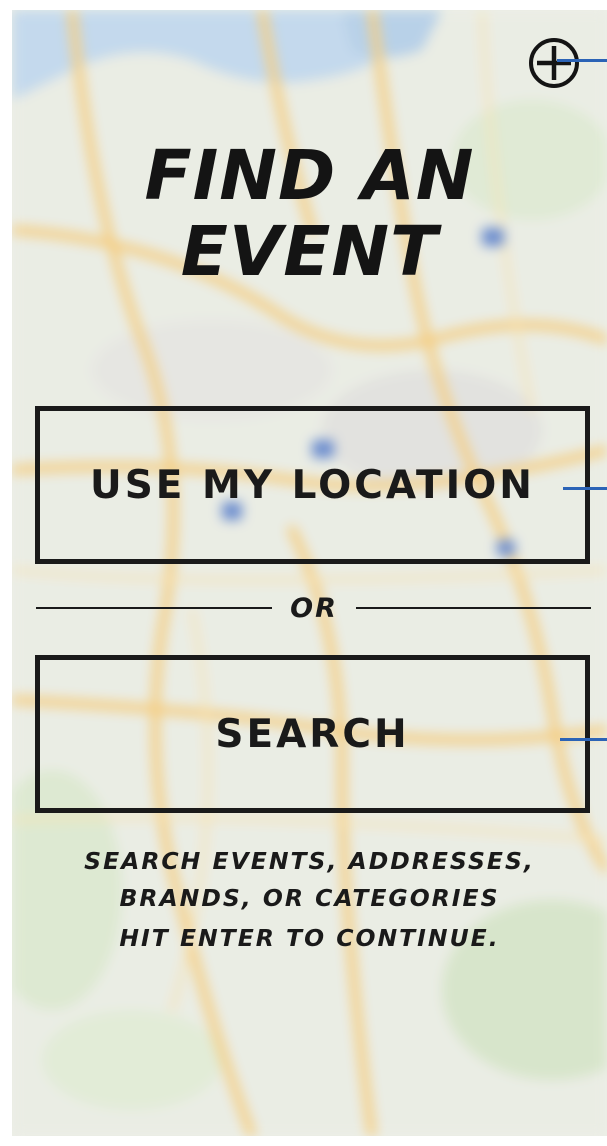 This screenshot has width=607, height=1146. Describe the element at coordinates (585, 488) in the screenshot. I see `annotation-connector-location` at that location.